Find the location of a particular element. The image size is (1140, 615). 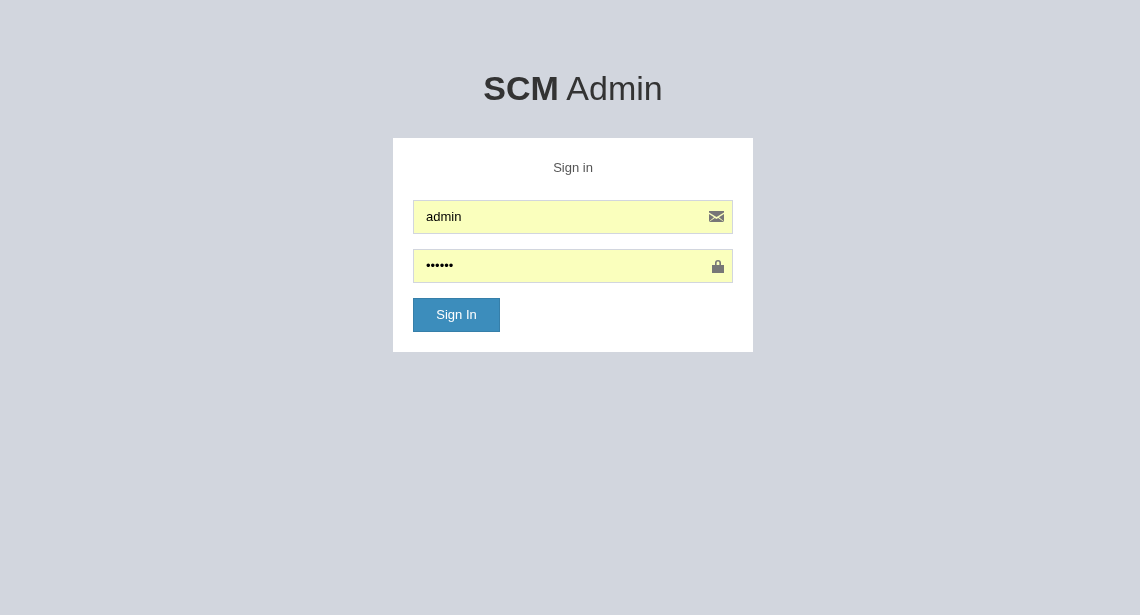

envelope-icon is located at coordinates (716, 216).